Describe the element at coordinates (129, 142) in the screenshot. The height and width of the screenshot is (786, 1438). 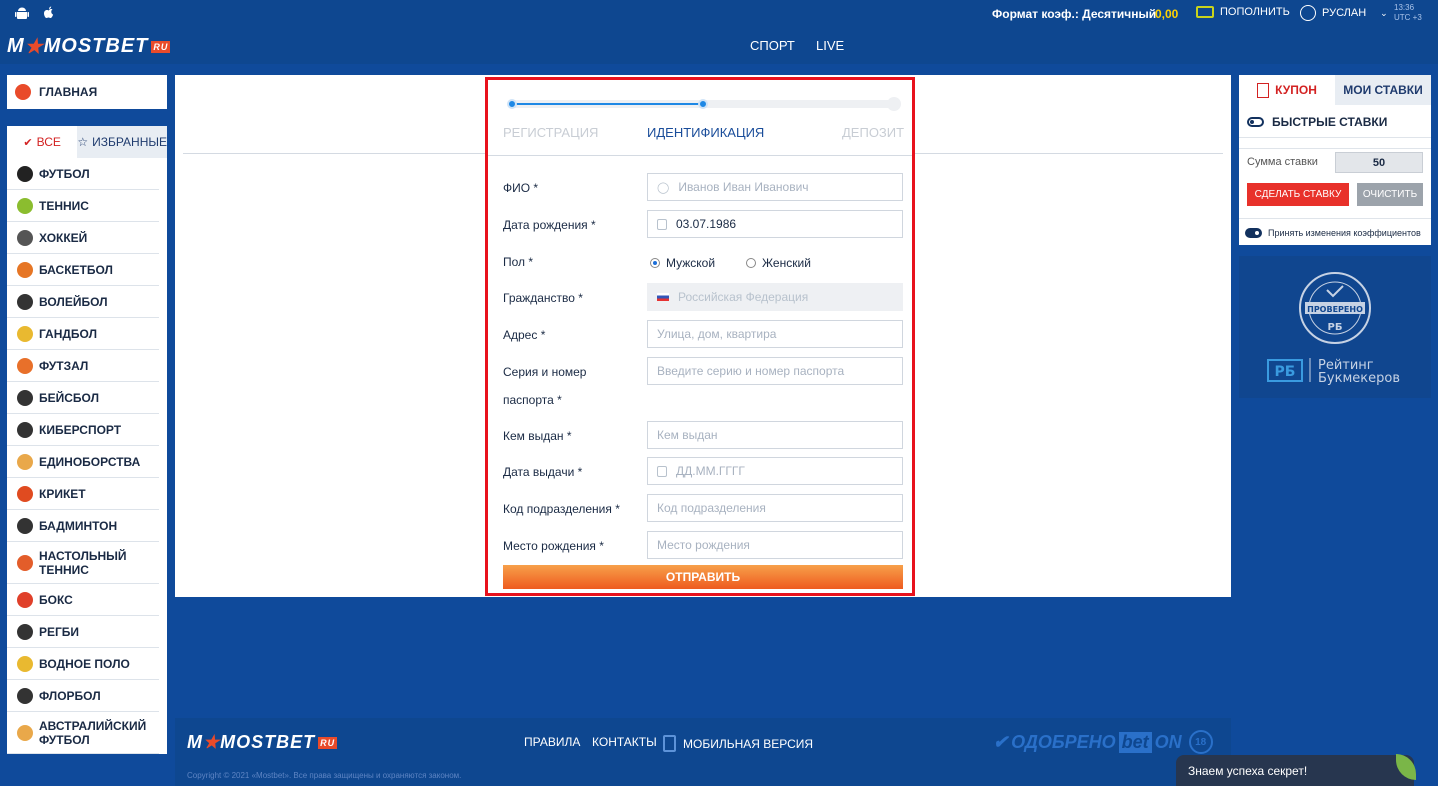
I see `tab-fav-label: ИЗБРАННЫЕ` at that location.